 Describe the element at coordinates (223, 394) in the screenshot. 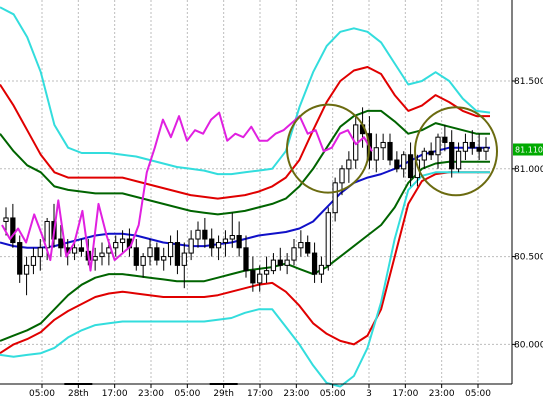

I see `time-tick-29th: 29th` at that location.